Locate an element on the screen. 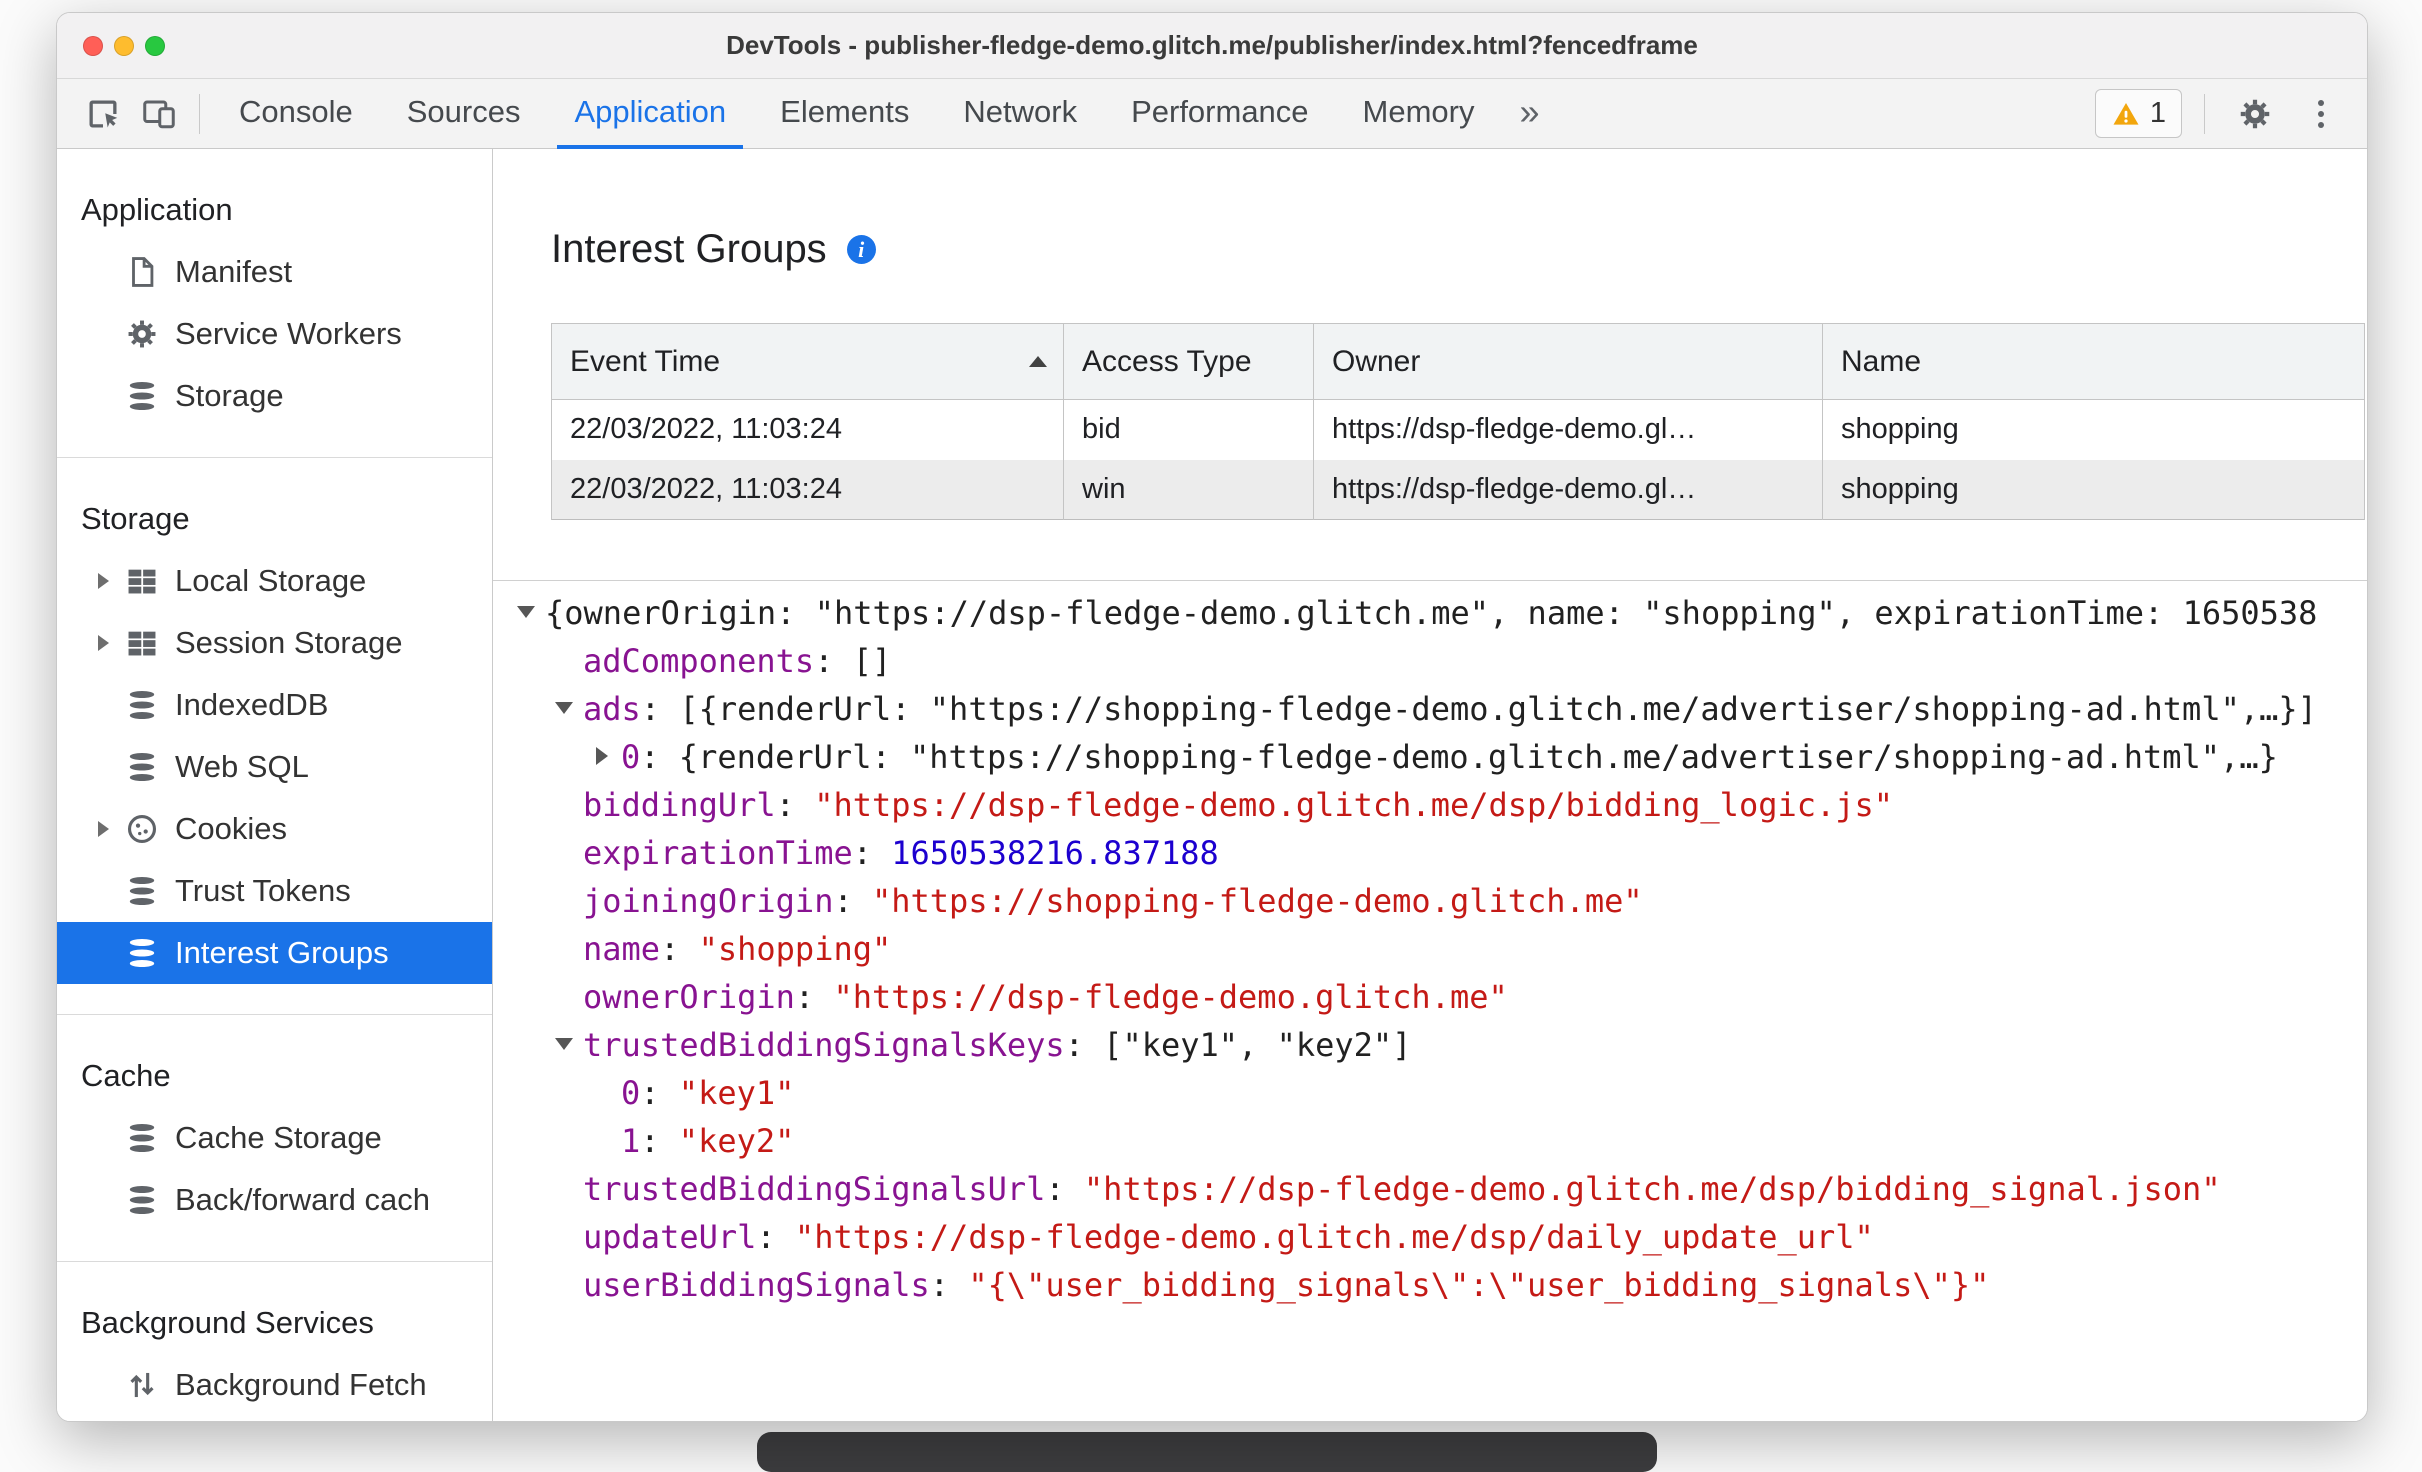 Image resolution: width=2422 pixels, height=1472 pixels. section-title: Application is located at coordinates (157, 209).